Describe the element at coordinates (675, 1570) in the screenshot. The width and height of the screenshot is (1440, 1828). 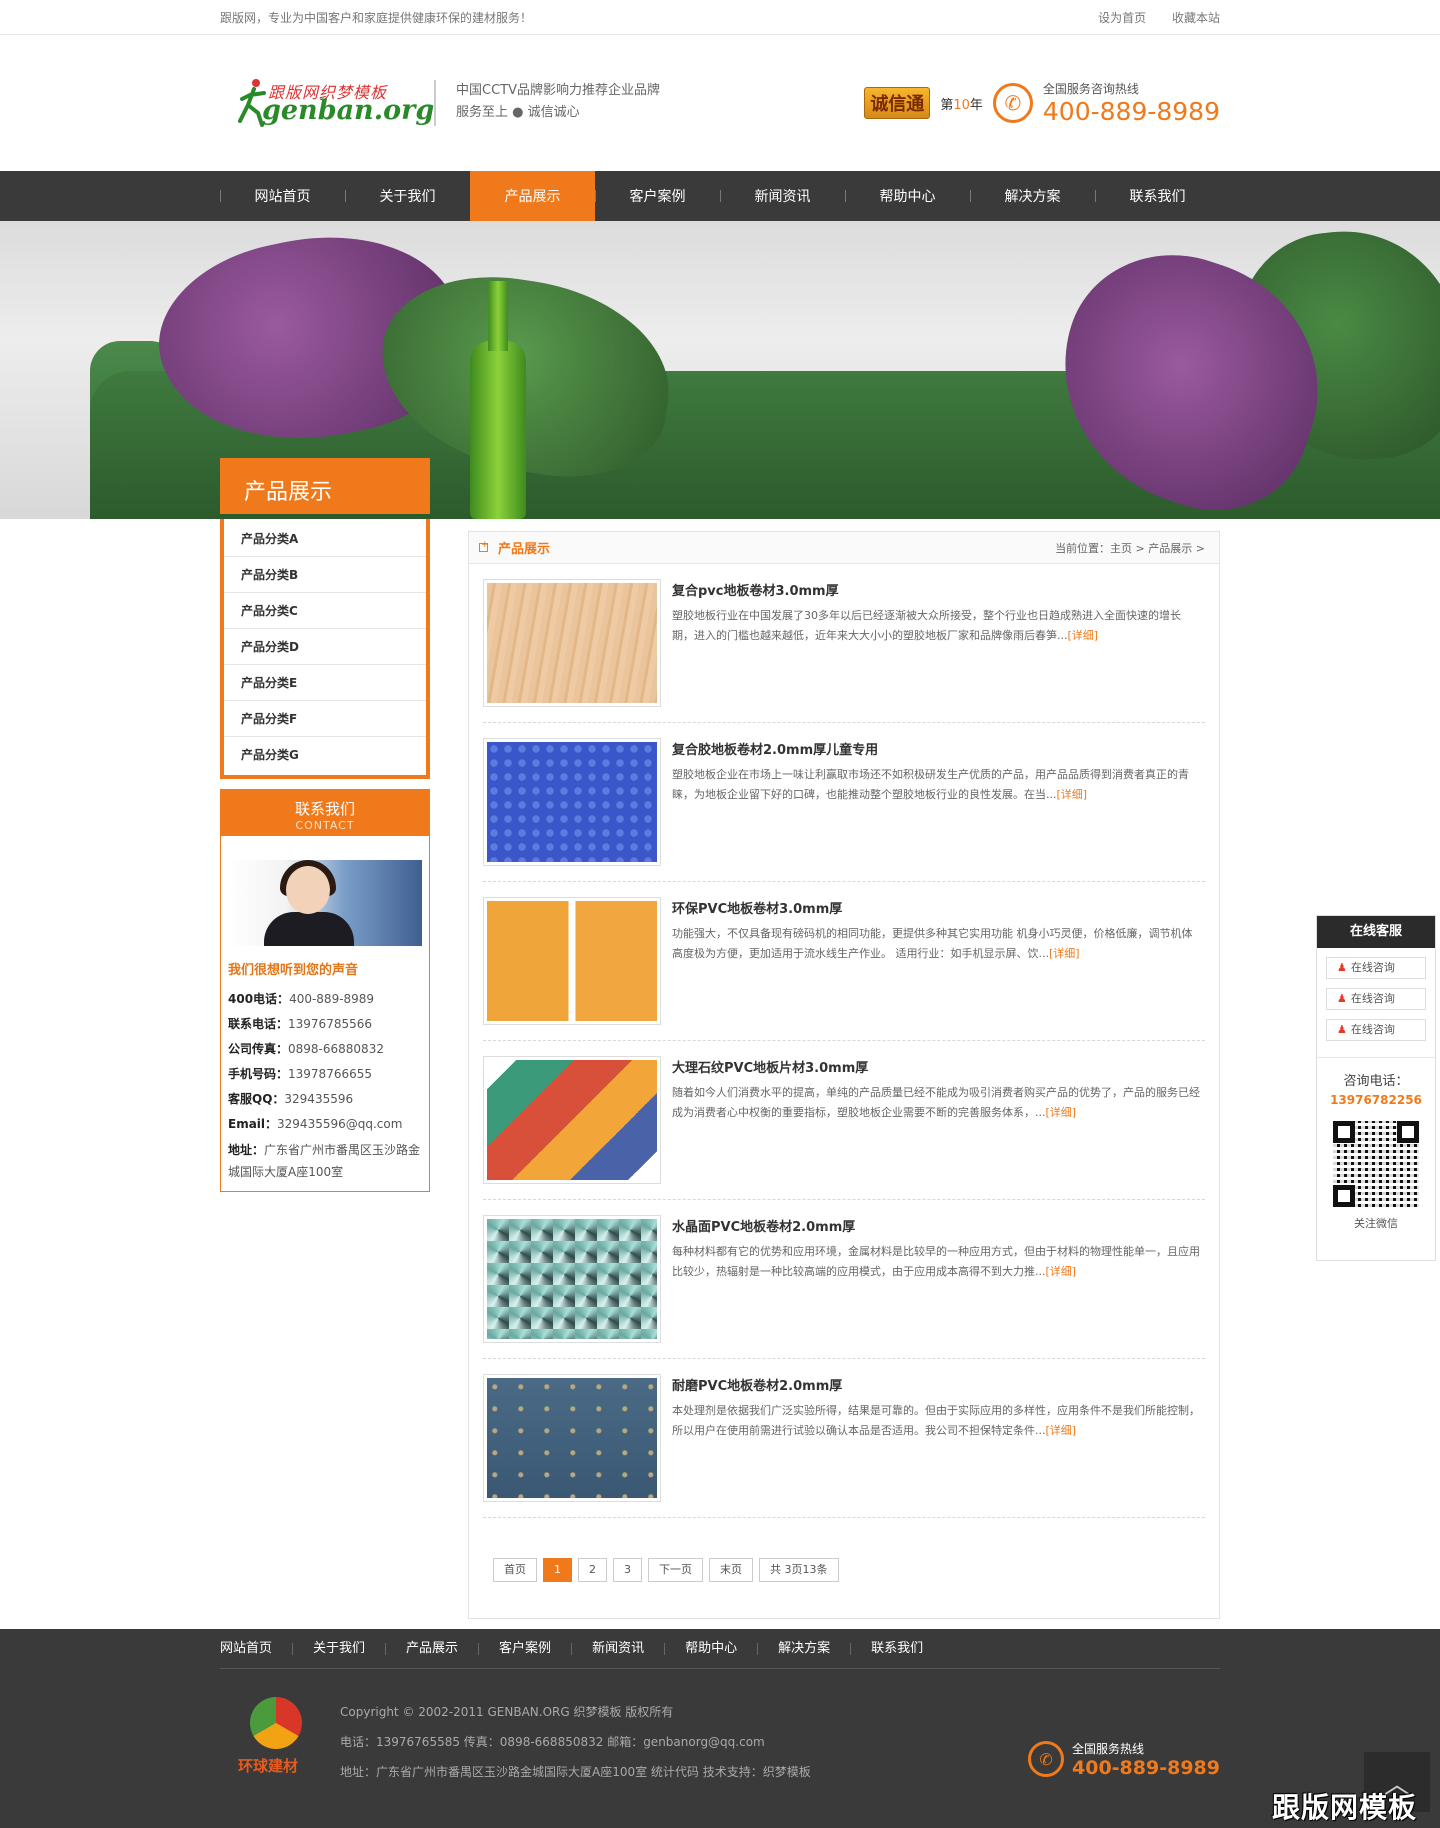
I see `pager-next: 下一页` at that location.